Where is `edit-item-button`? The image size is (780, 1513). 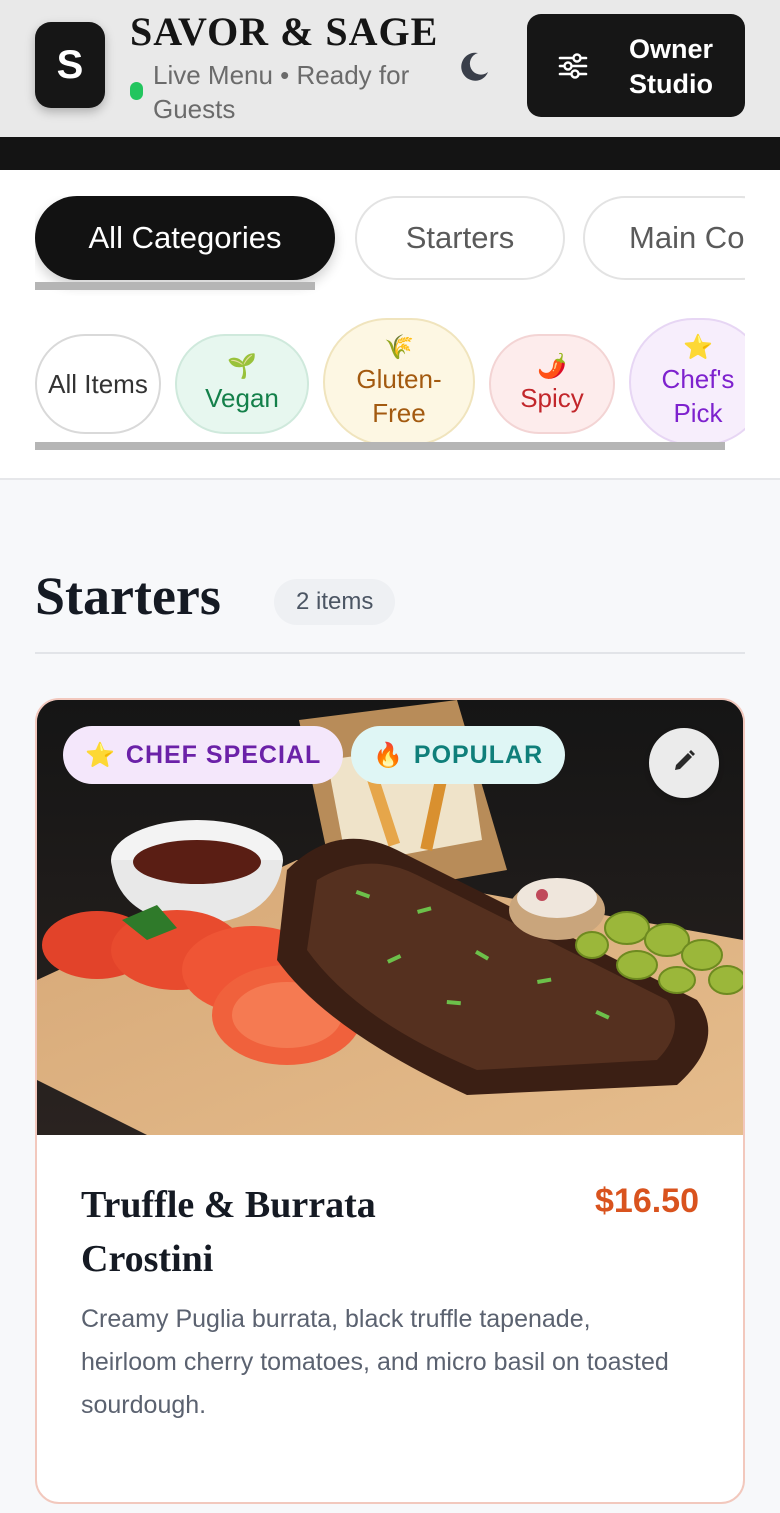
edit-item-button is located at coordinates (684, 763).